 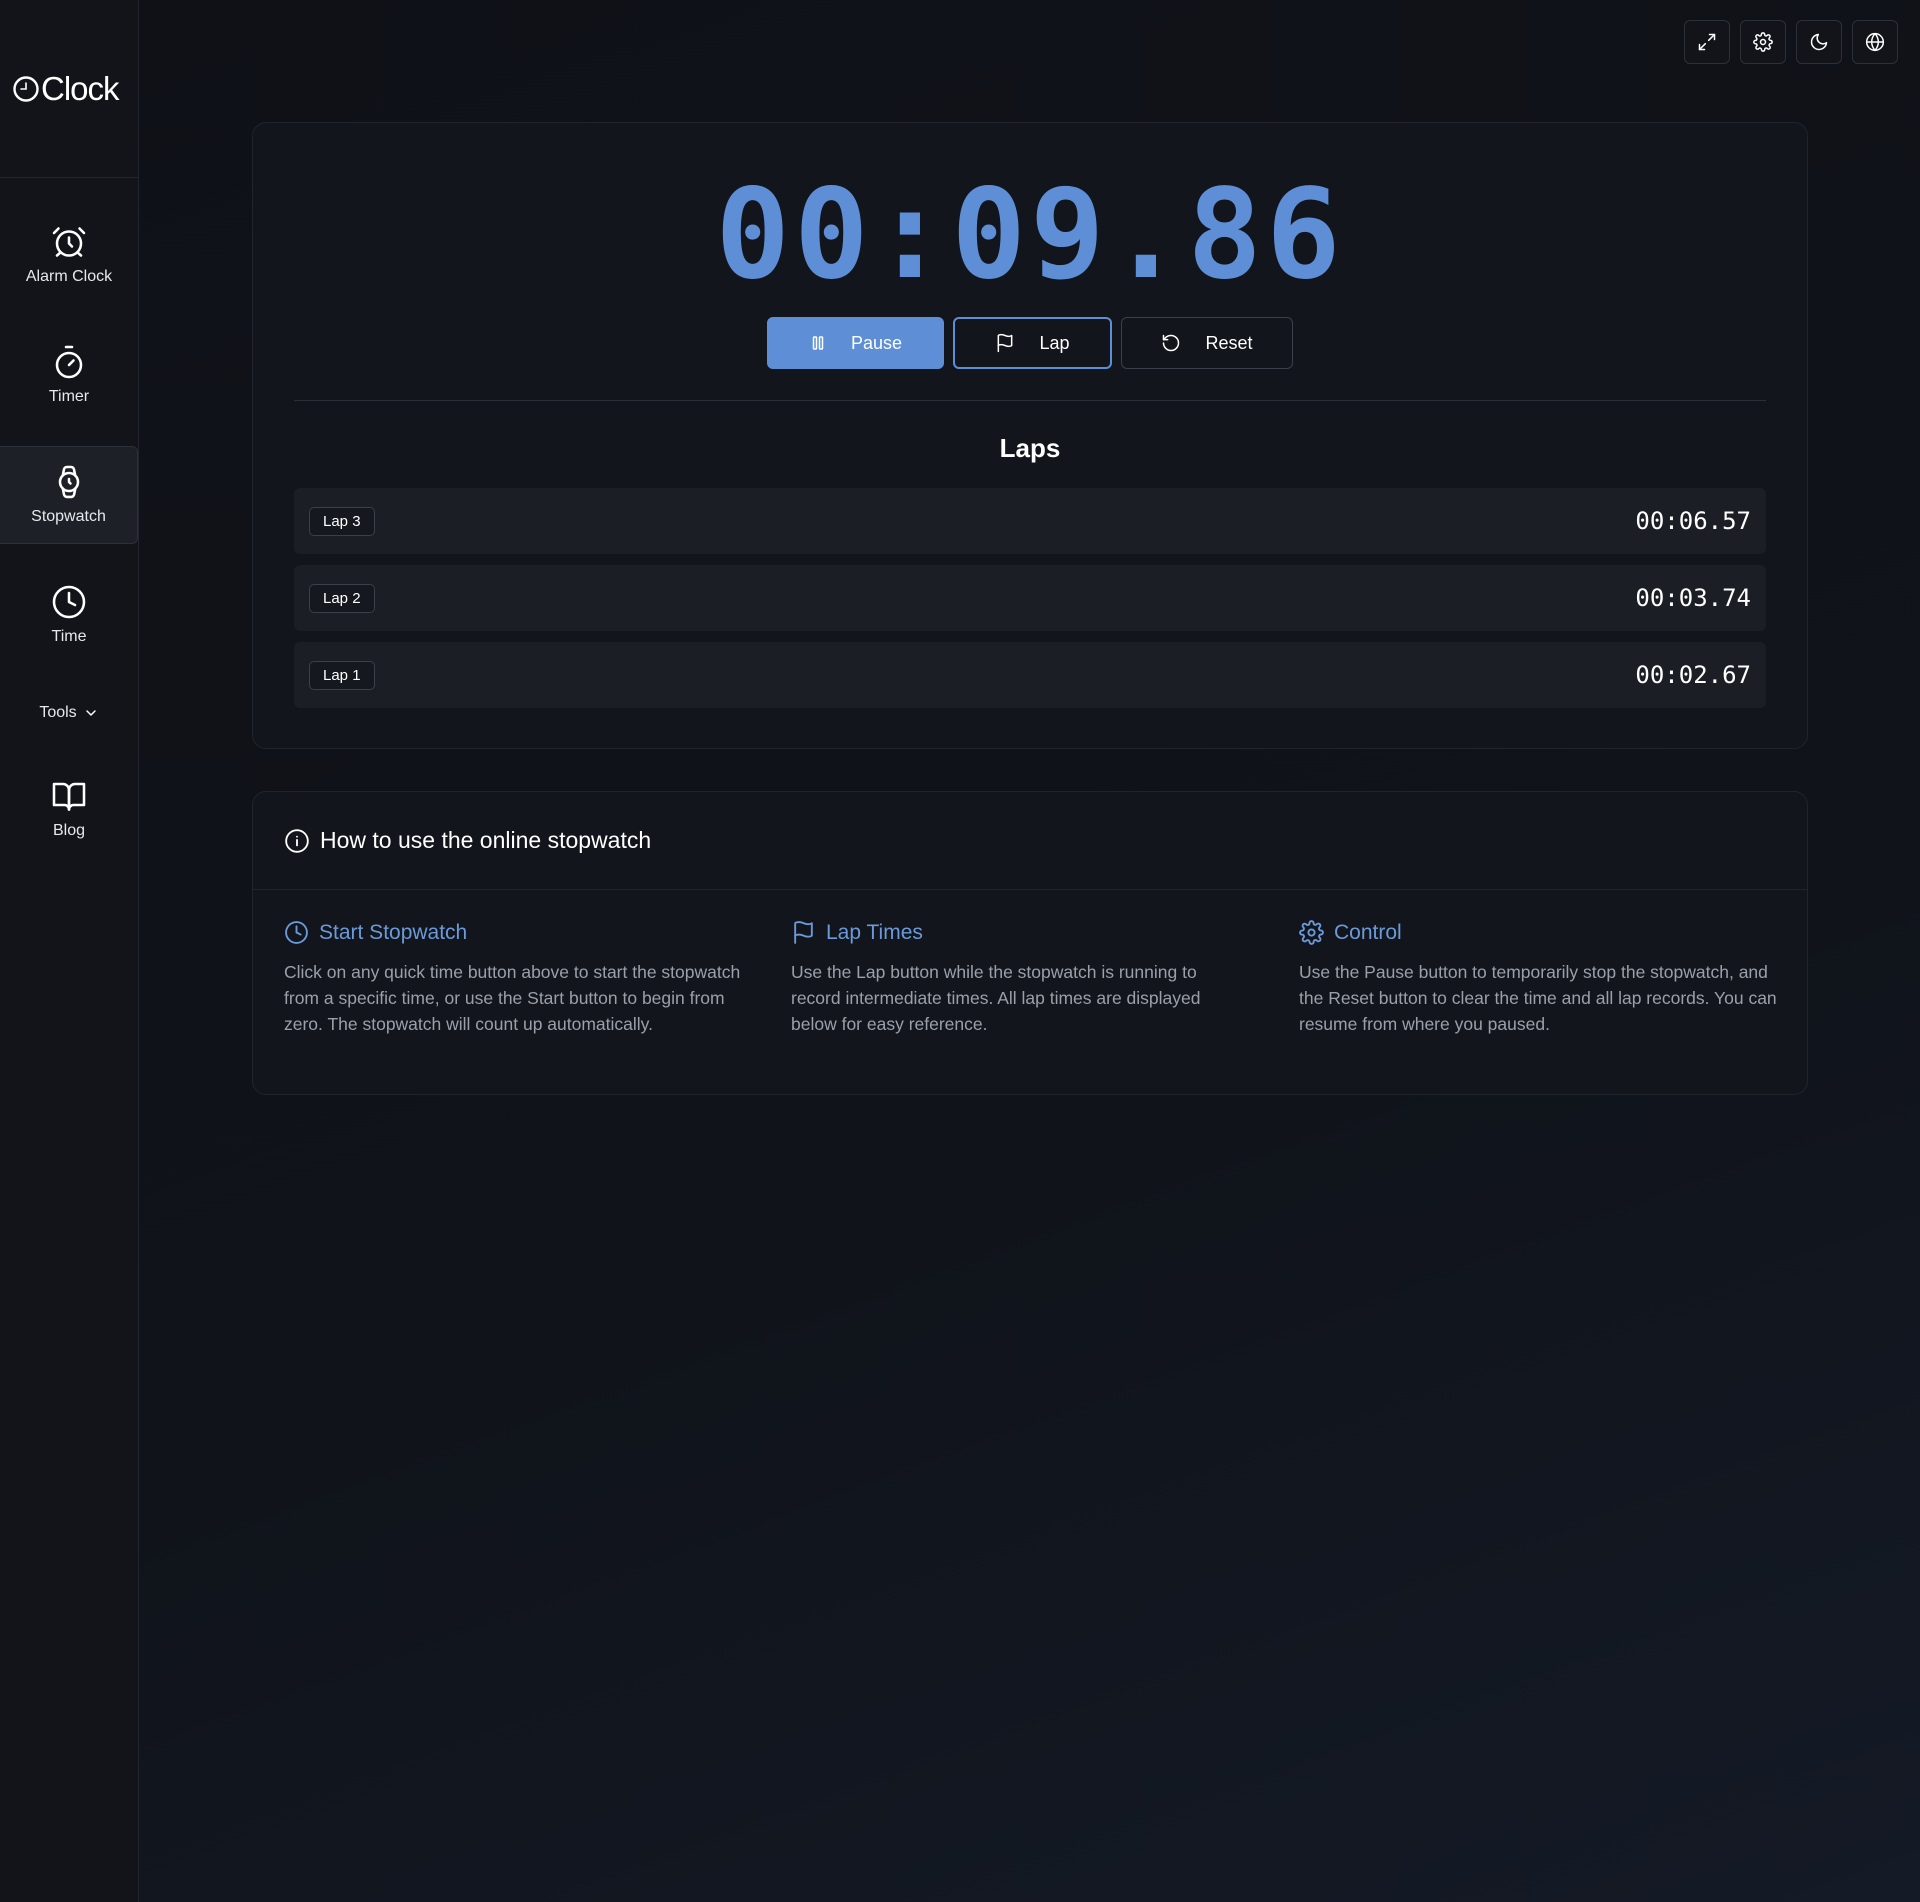 I want to click on fullscreen-button, so click(x=1707, y=42).